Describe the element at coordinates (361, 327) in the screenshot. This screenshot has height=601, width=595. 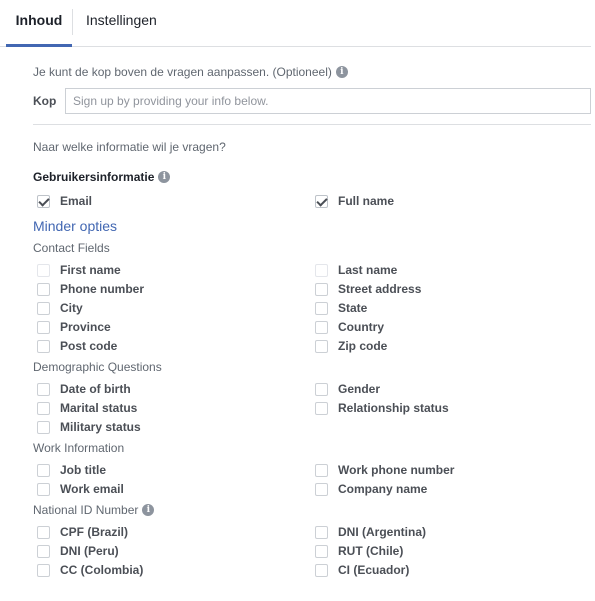
I see `checkbox-label: Country` at that location.